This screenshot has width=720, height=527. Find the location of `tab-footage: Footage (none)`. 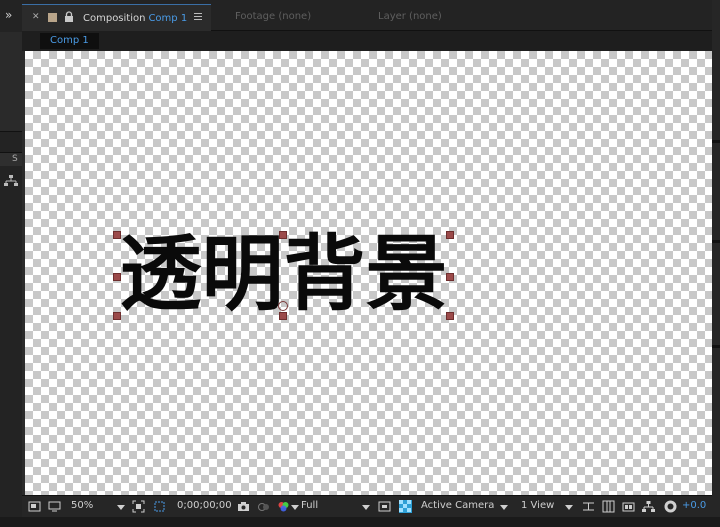

tab-footage: Footage (none) is located at coordinates (273, 16).